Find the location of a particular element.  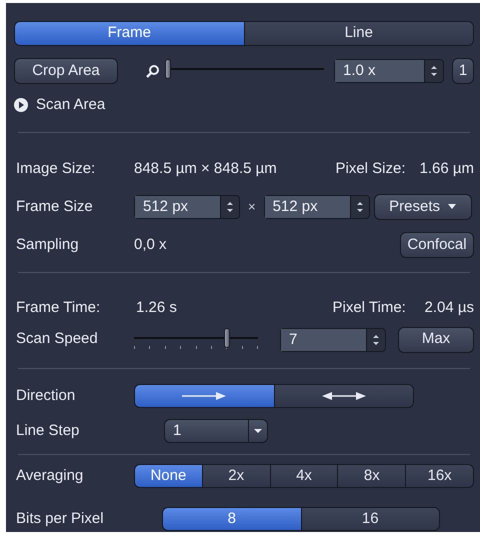

crop-area-button: Crop Area is located at coordinates (66, 71).